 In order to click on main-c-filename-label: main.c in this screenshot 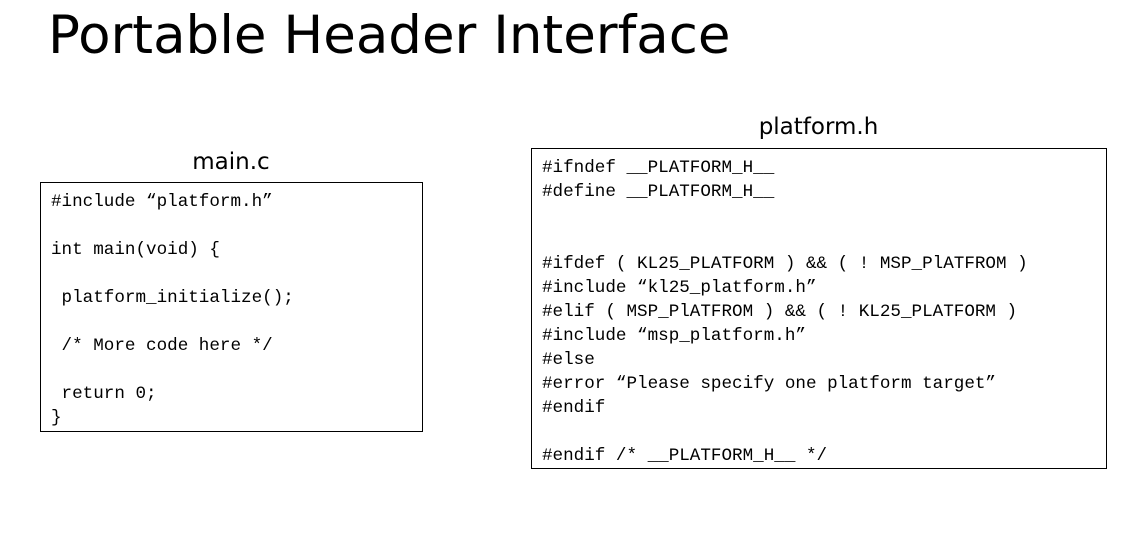, I will do `click(231, 162)`.